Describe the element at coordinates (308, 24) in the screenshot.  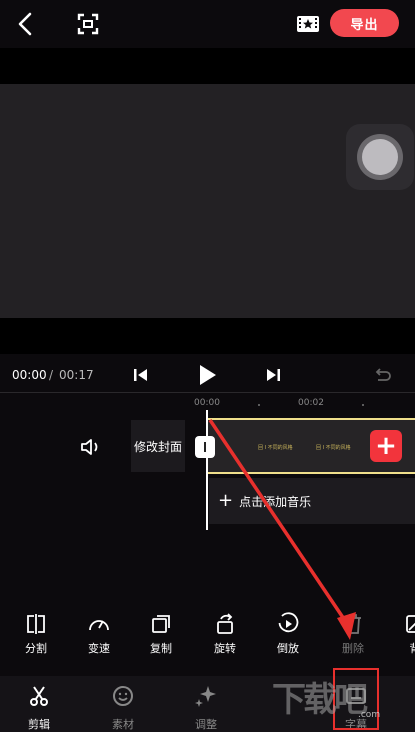
I see `film-star-icon` at that location.